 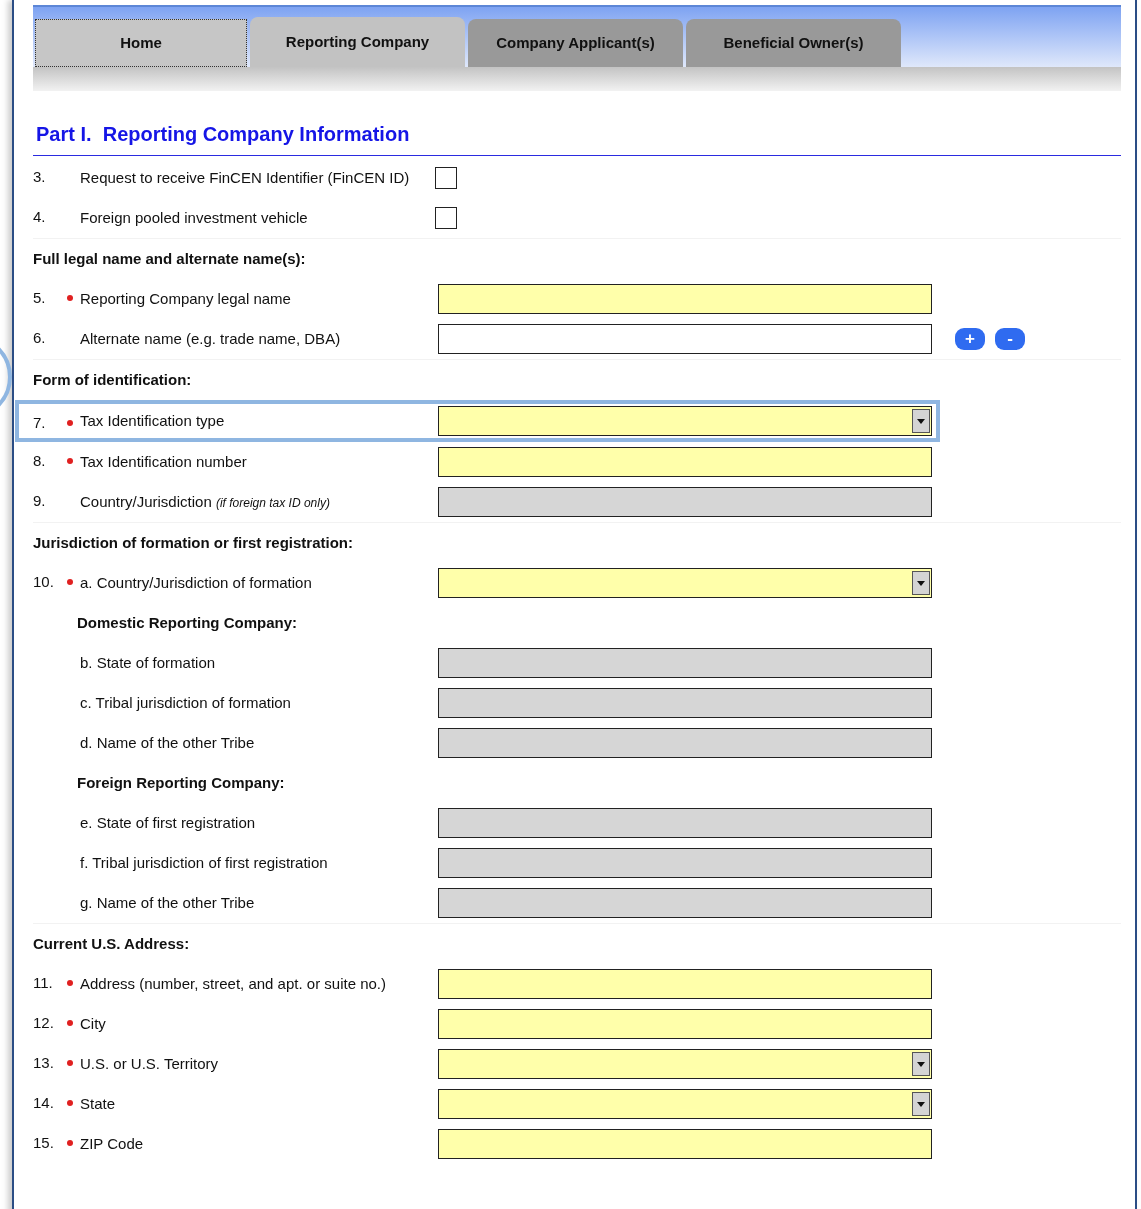 What do you see at coordinates (1010, 339) in the screenshot?
I see `remove-button: -` at bounding box center [1010, 339].